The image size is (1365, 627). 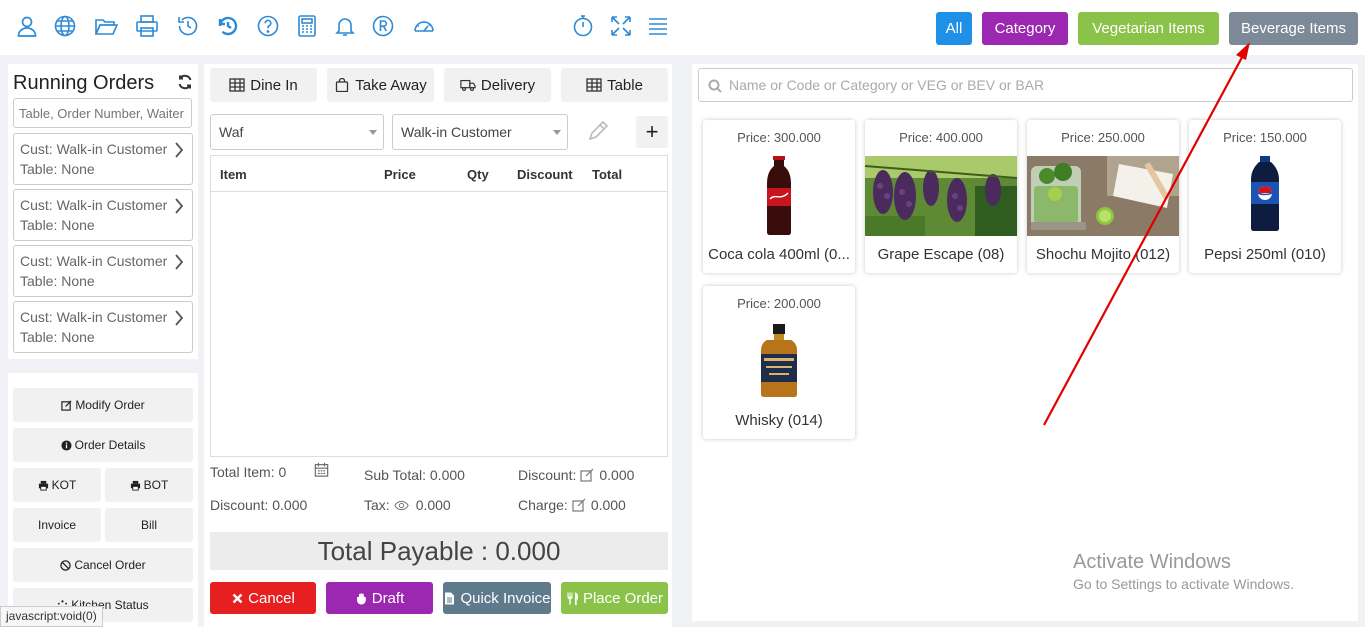 I want to click on dine-in-label: Dine In, so click(x=274, y=85).